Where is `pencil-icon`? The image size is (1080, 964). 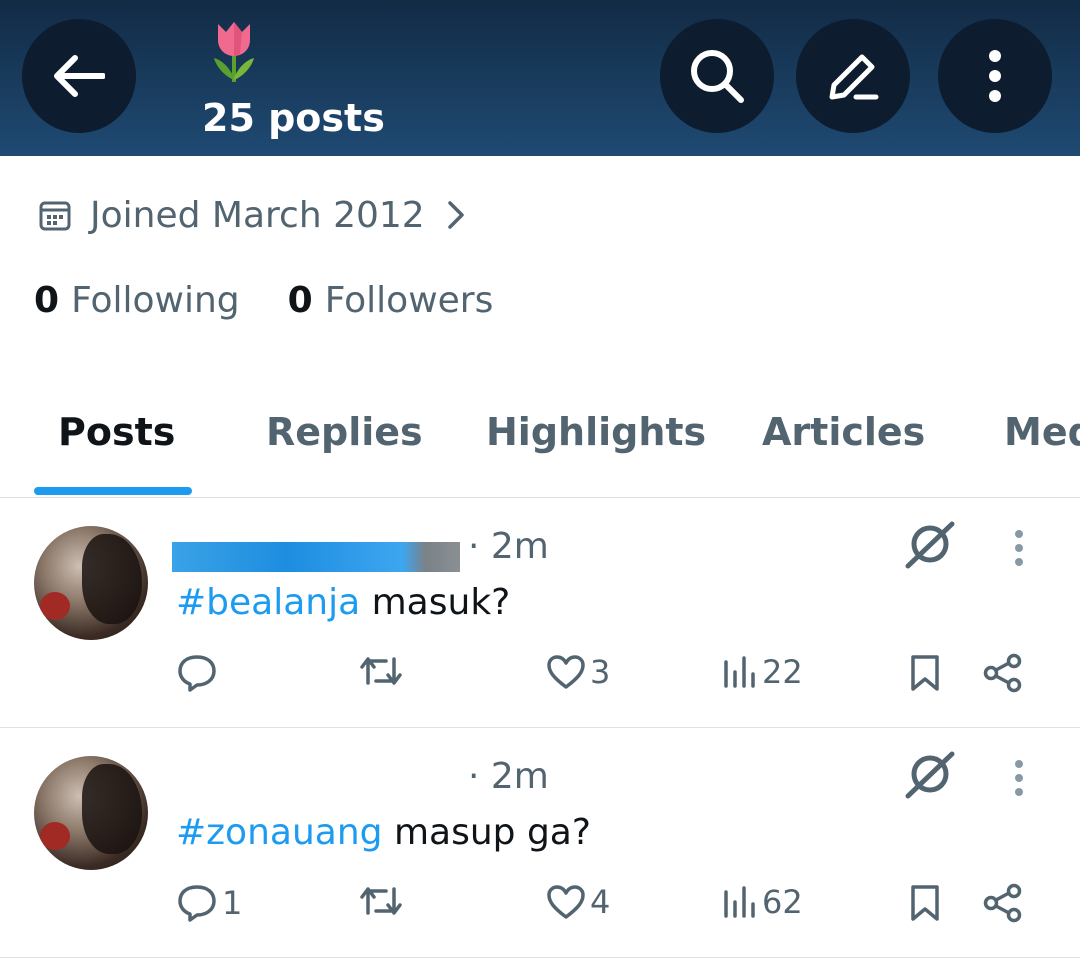
pencil-icon is located at coordinates (854, 77).